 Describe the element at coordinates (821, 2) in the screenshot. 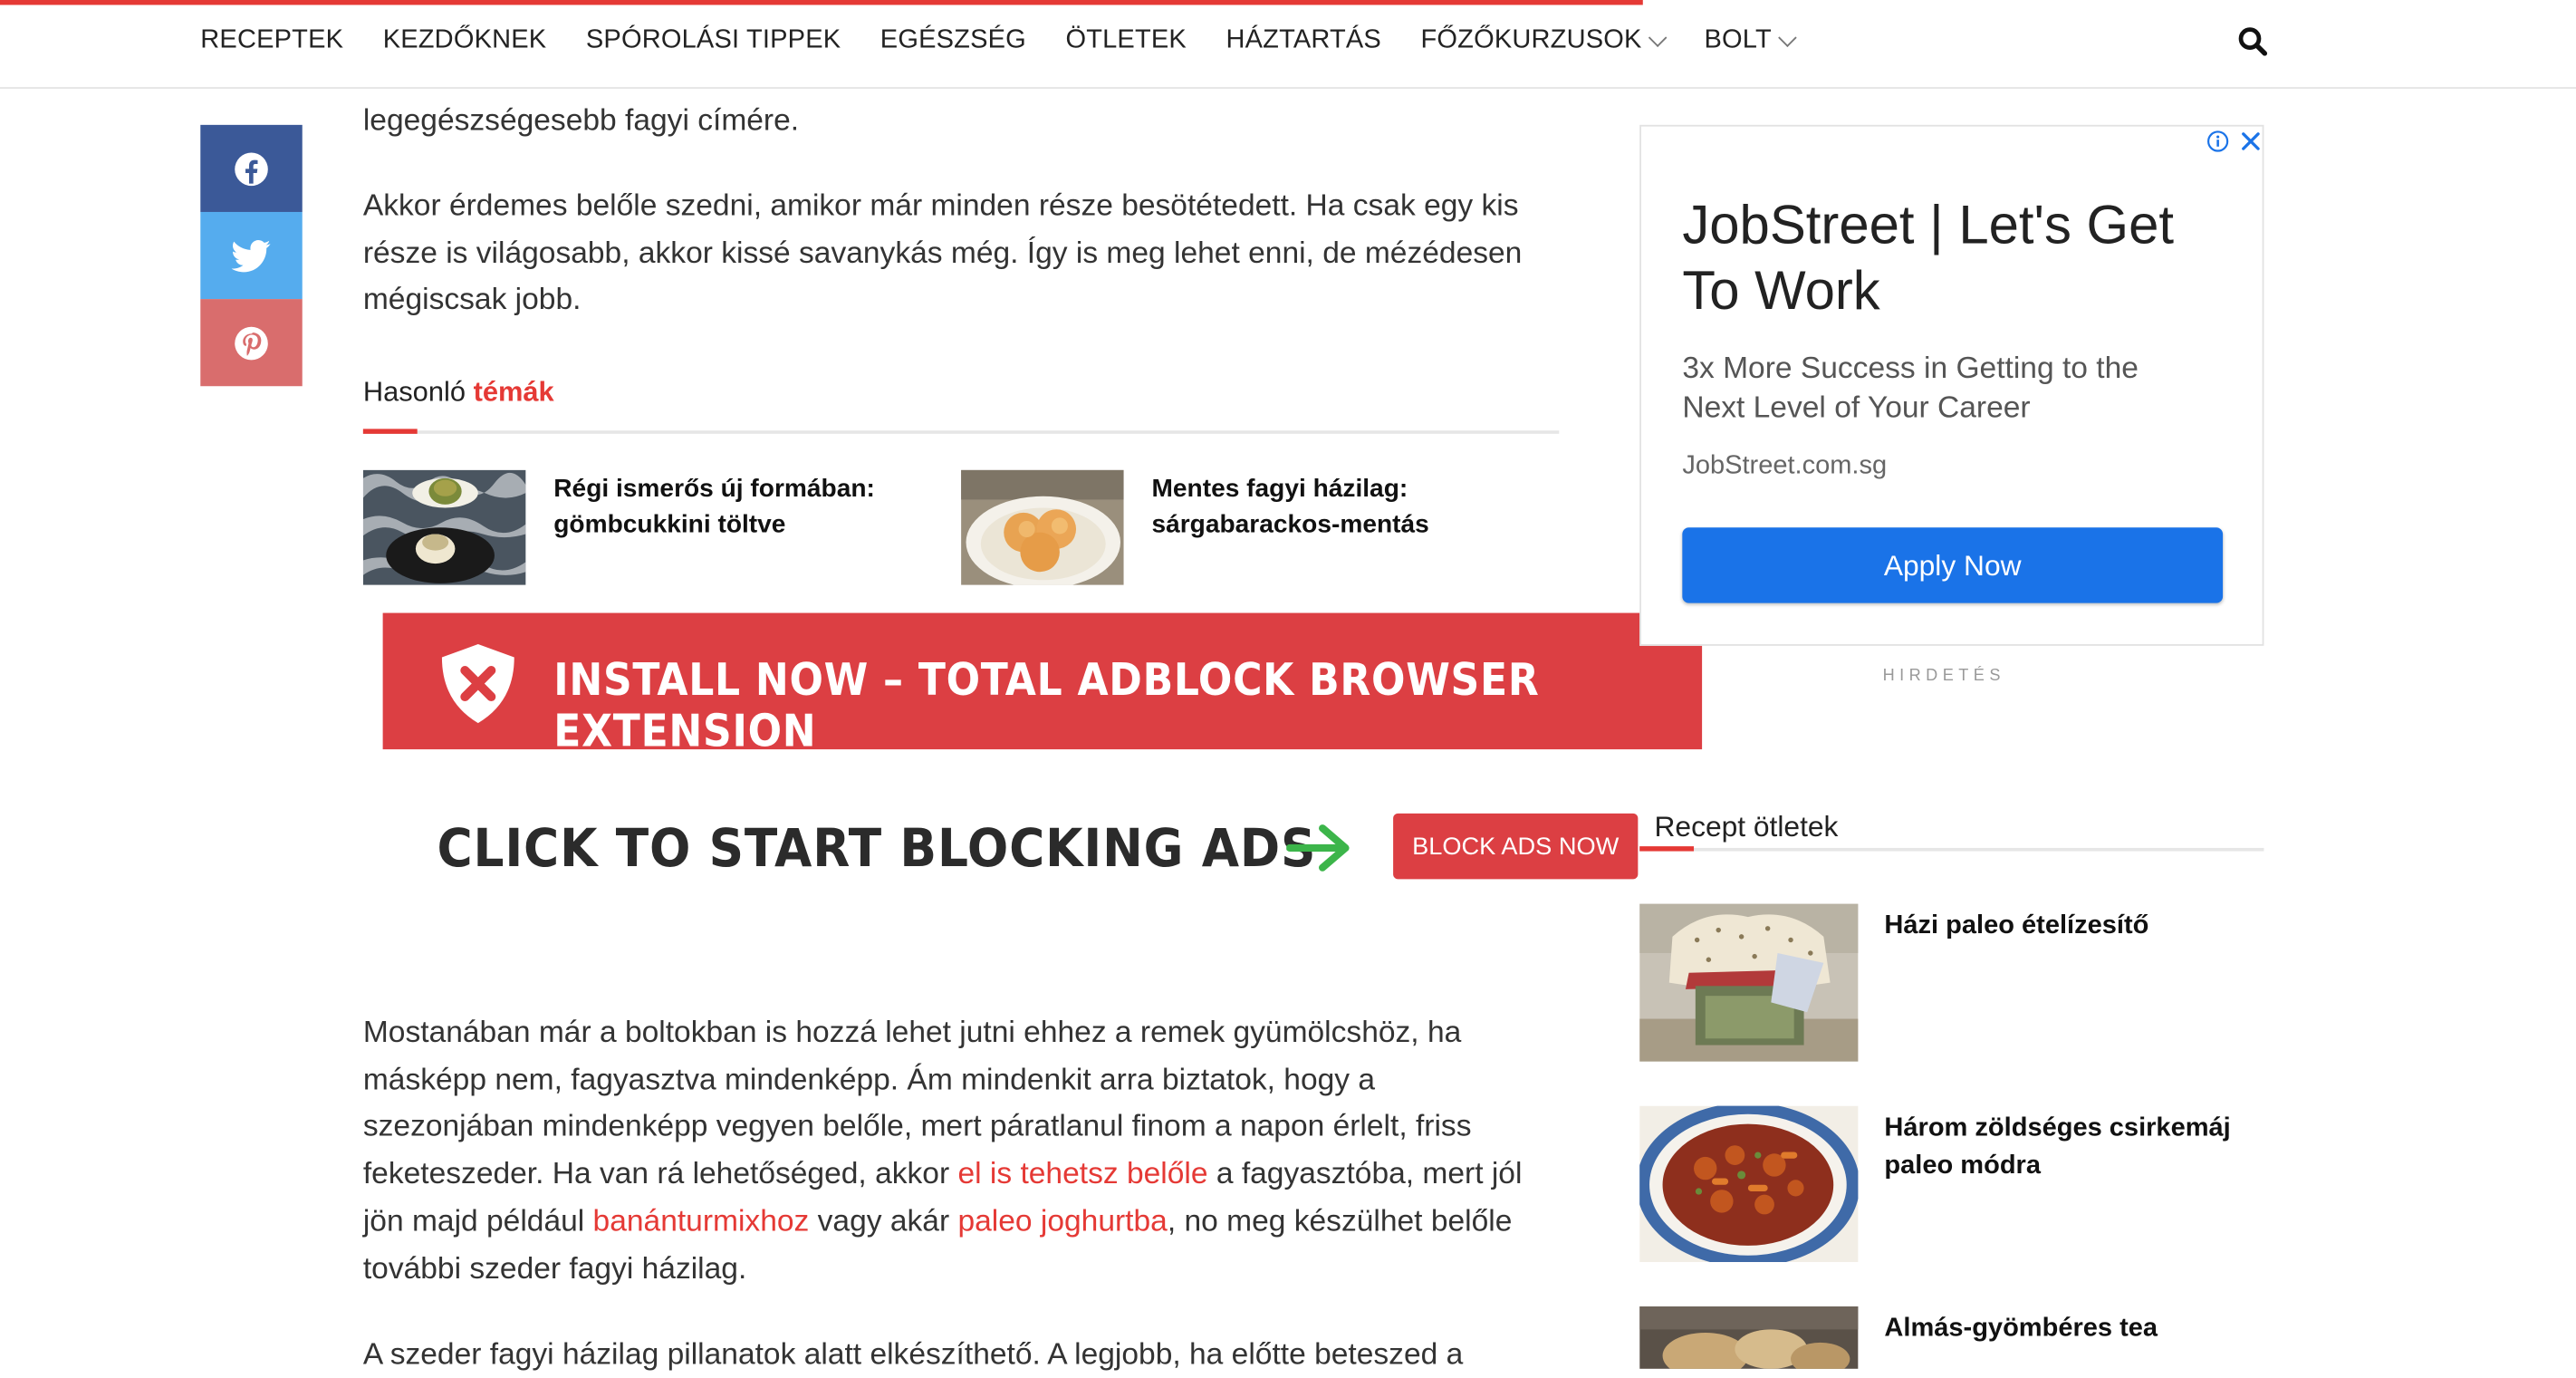

I see `reading-progress-bar` at that location.